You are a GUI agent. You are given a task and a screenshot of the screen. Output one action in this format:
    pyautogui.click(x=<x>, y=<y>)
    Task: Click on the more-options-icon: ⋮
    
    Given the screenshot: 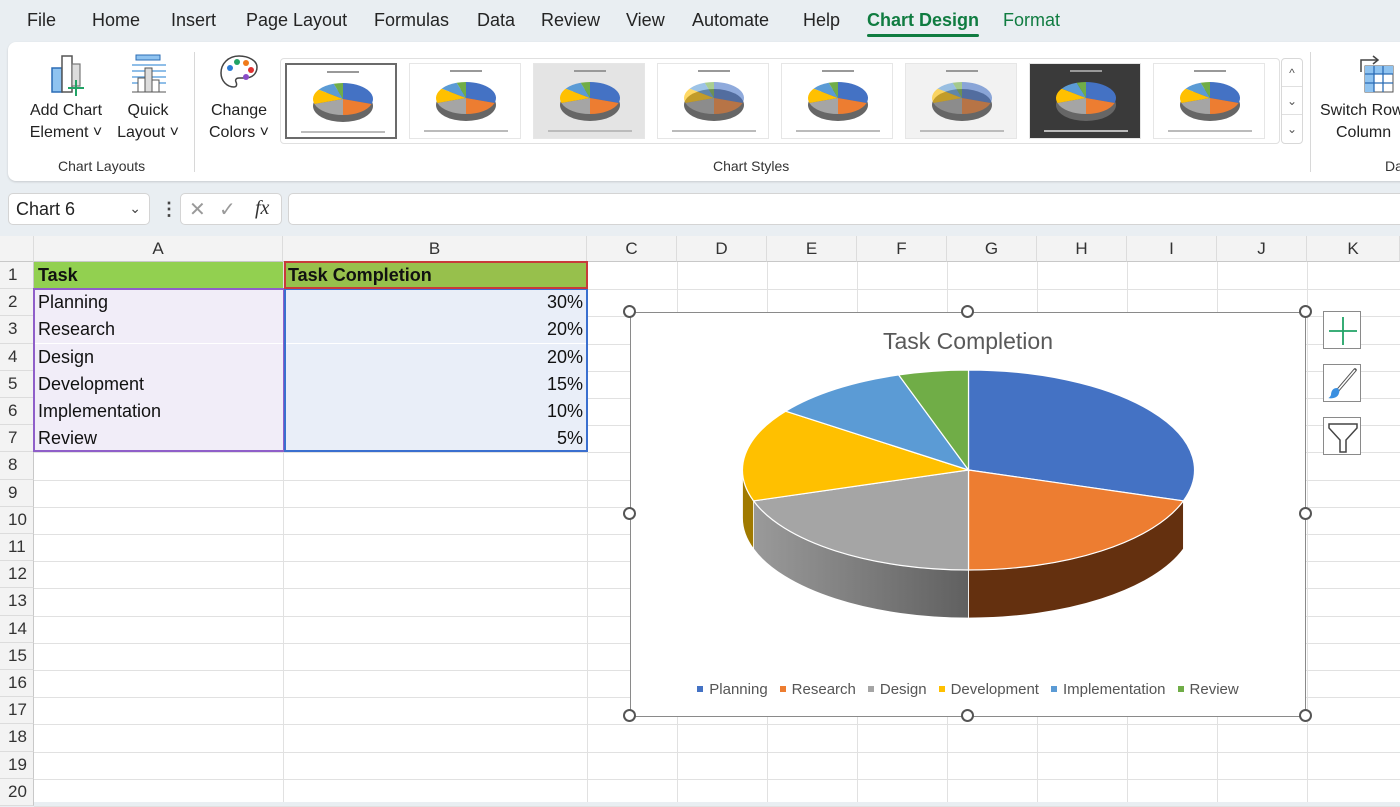 What is the action you would take?
    pyautogui.click(x=169, y=209)
    